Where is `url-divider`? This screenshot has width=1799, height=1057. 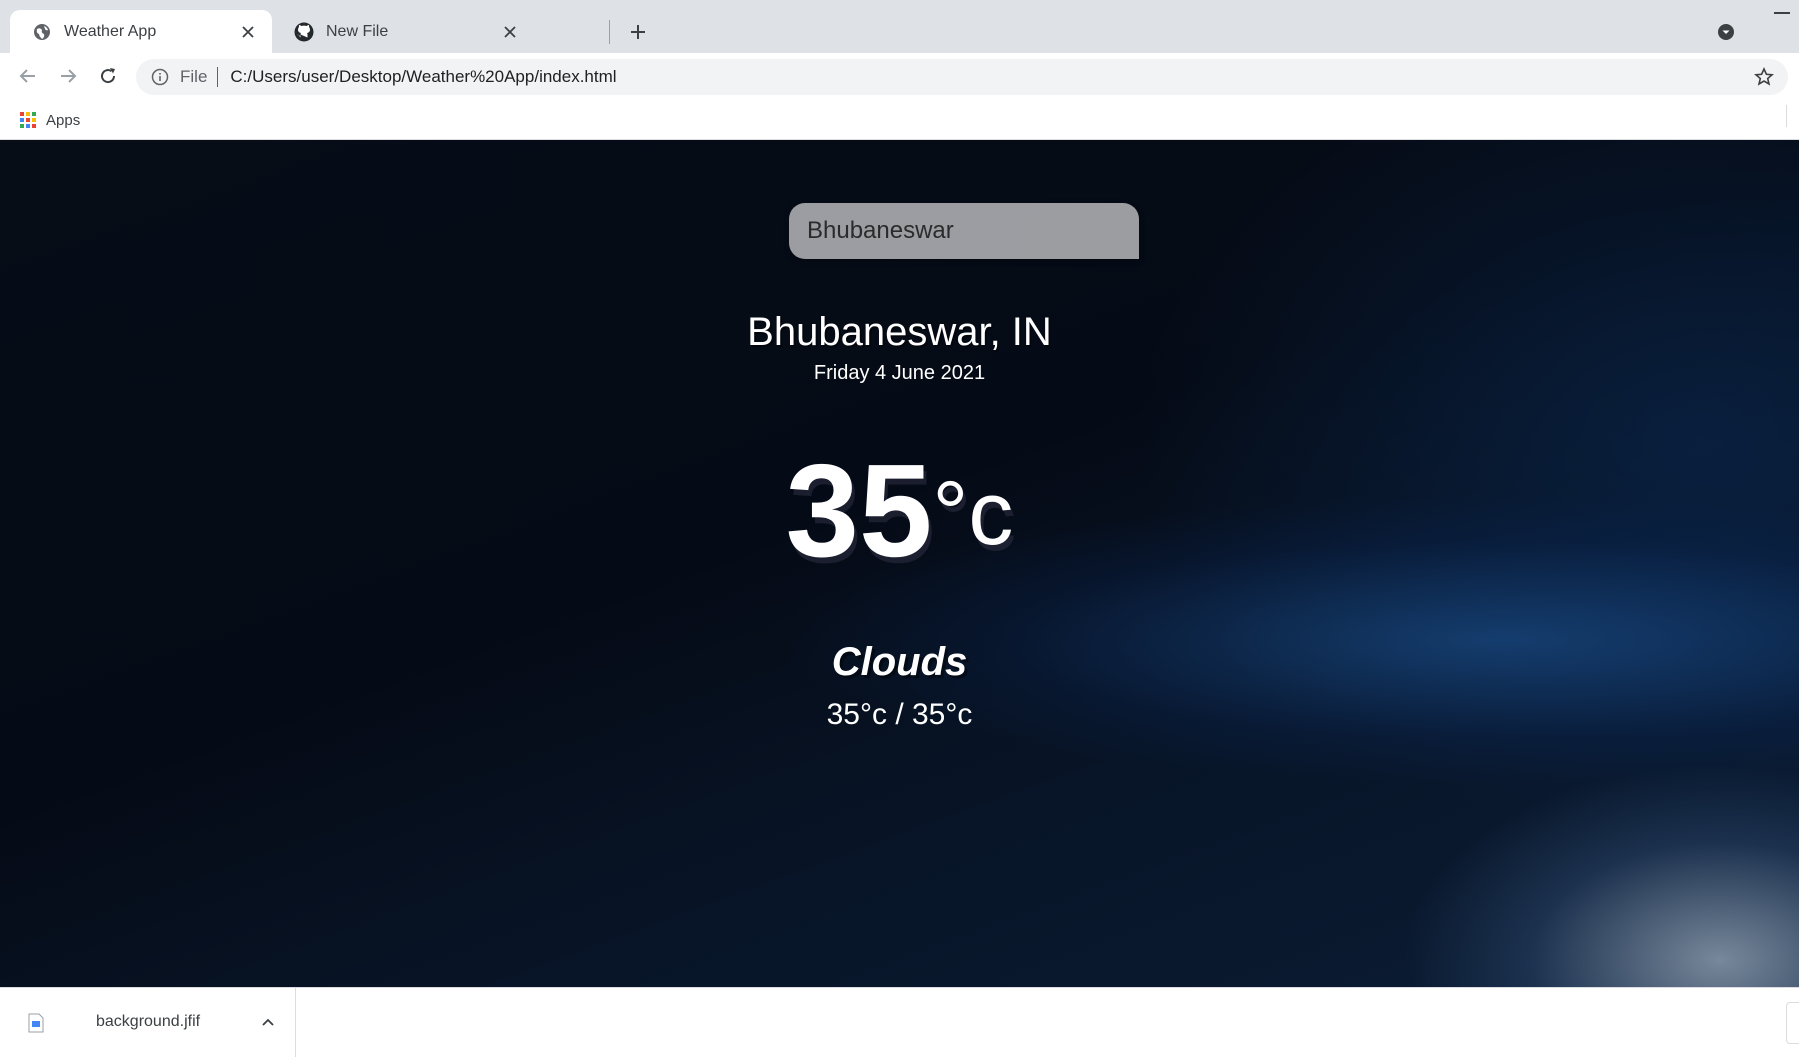
url-divider is located at coordinates (218, 77).